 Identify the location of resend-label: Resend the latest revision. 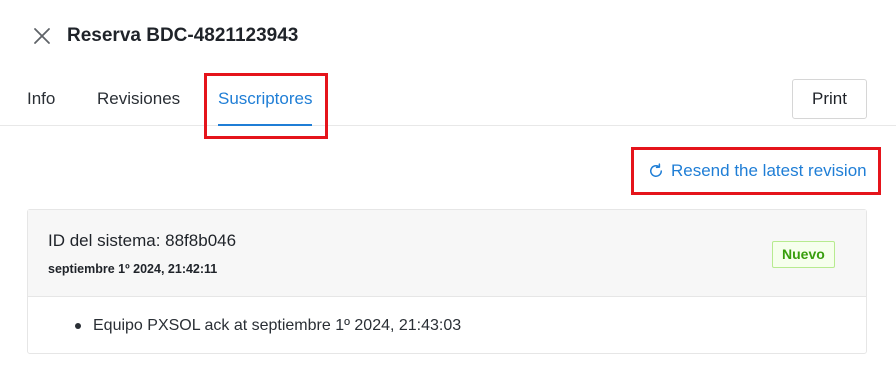
(769, 170).